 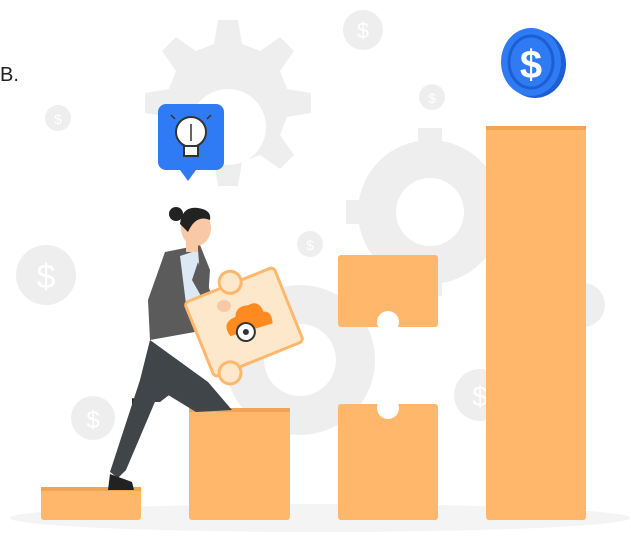 What do you see at coordinates (191, 142) in the screenshot?
I see `idea-bubble` at bounding box center [191, 142].